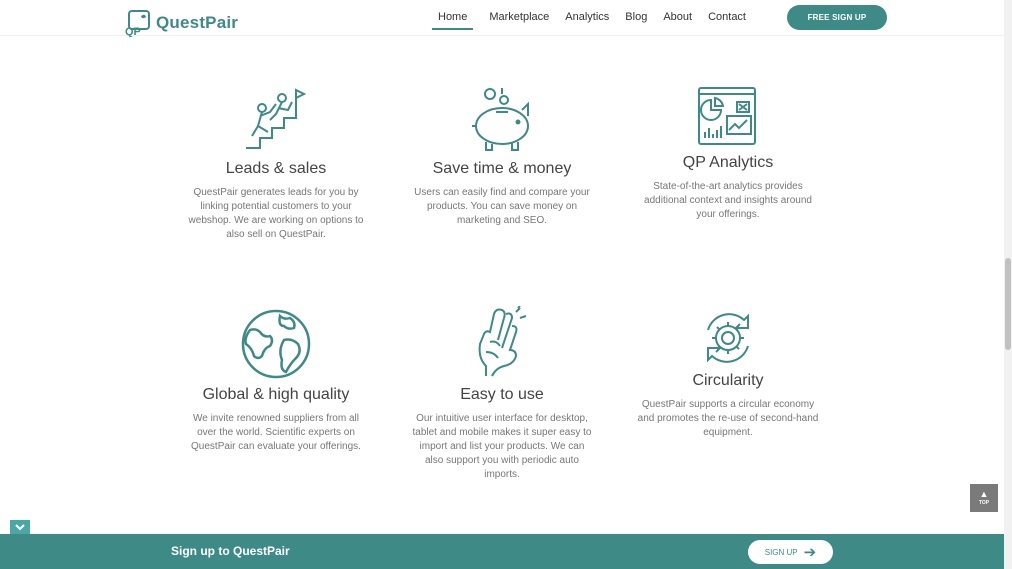 The width and height of the screenshot is (1012, 569). Describe the element at coordinates (502, 341) in the screenshot. I see `crossed-fingers-icon` at that location.